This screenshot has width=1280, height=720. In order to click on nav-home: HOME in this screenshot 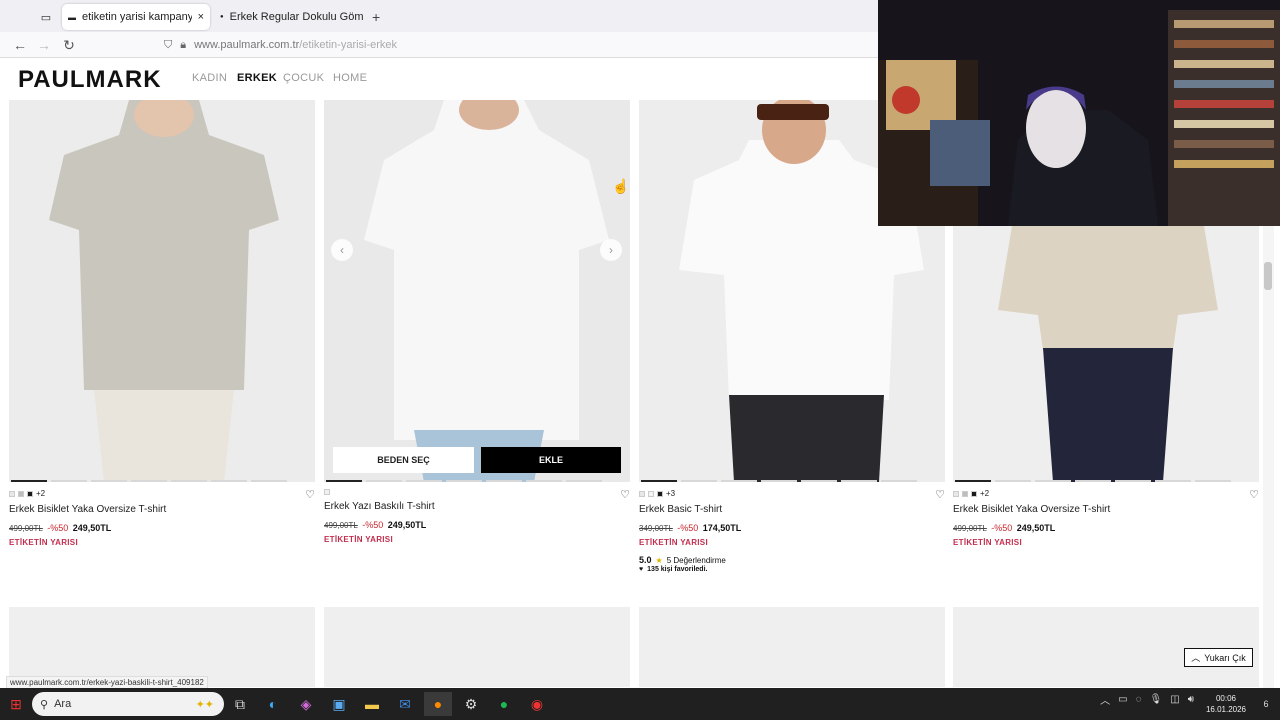, I will do `click(350, 78)`.